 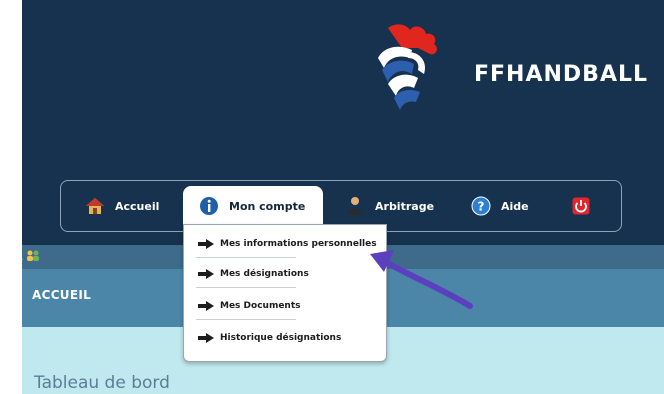 What do you see at coordinates (95, 206) in the screenshot?
I see `house-icon` at bounding box center [95, 206].